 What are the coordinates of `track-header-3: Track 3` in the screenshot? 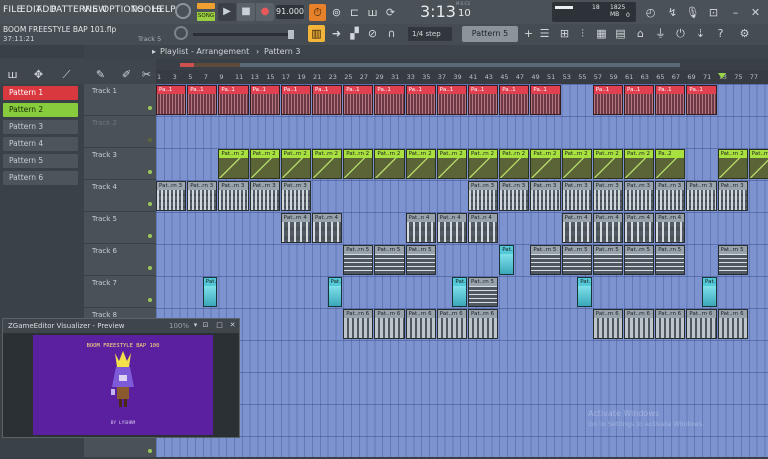 It's located at (120, 164).